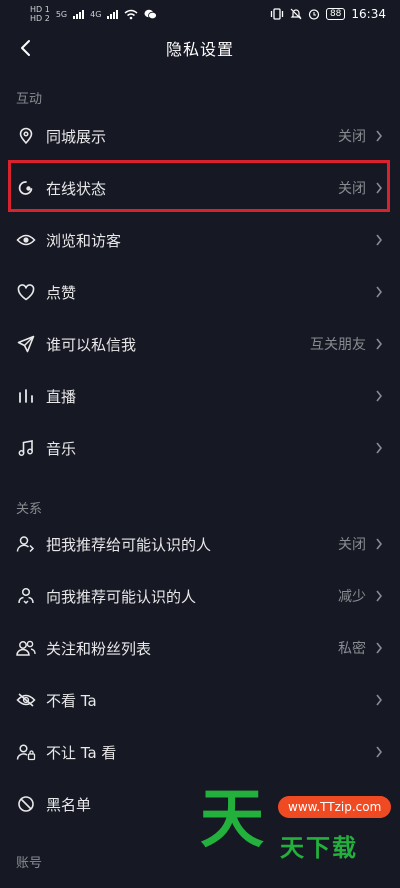 This screenshot has height=888, width=400. I want to click on row-label: 点赞, so click(61, 292).